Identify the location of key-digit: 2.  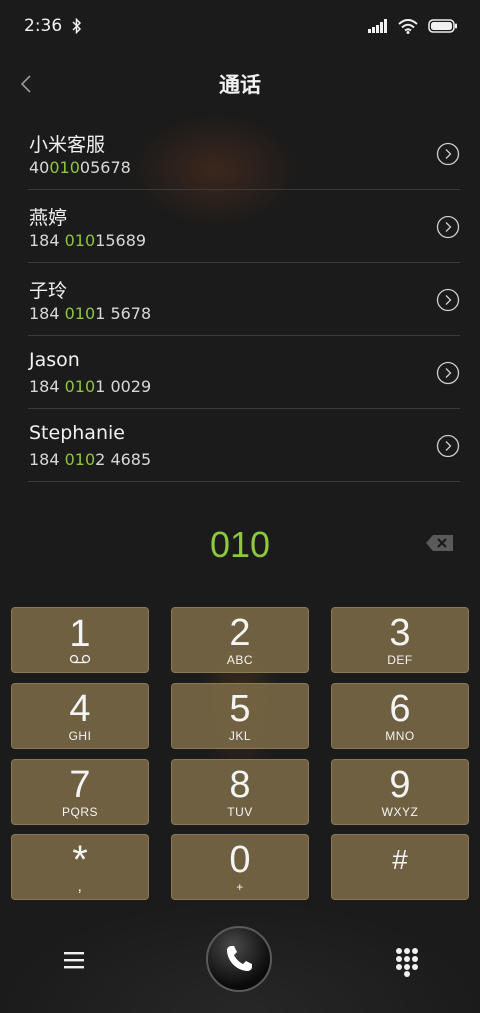
(240, 632).